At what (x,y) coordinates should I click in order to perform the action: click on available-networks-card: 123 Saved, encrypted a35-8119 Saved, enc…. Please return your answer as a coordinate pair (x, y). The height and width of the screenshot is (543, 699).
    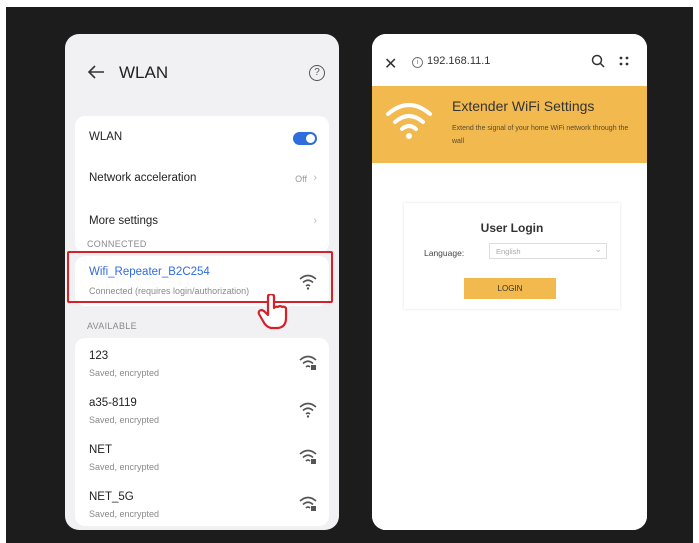
    Looking at the image, I should click on (202, 432).